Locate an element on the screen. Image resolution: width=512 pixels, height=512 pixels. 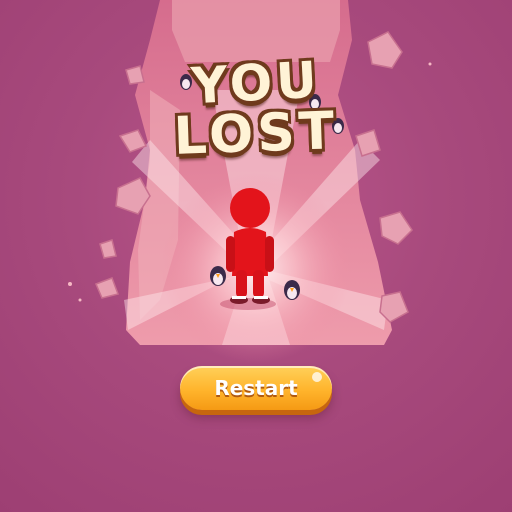
player-right-leg is located at coordinates (258, 284).